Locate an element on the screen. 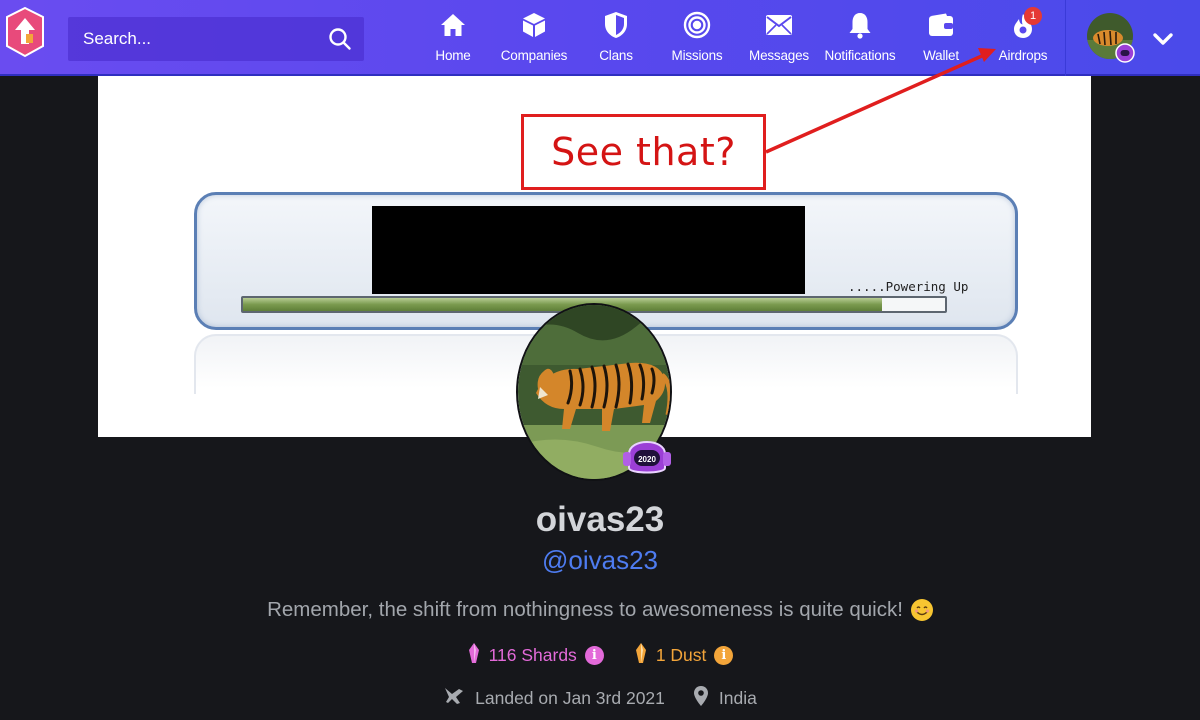  annotation-callout: See that? is located at coordinates (643, 152).